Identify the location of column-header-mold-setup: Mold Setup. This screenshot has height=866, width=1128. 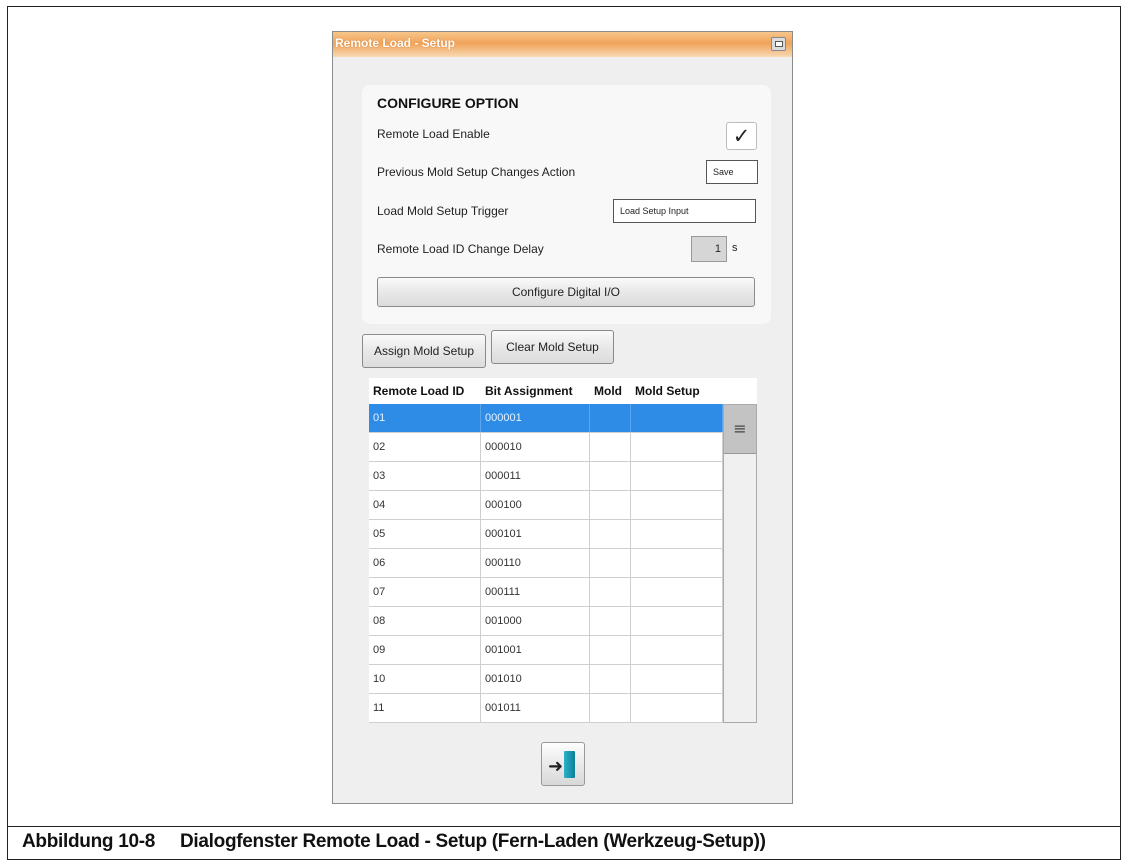
(677, 391).